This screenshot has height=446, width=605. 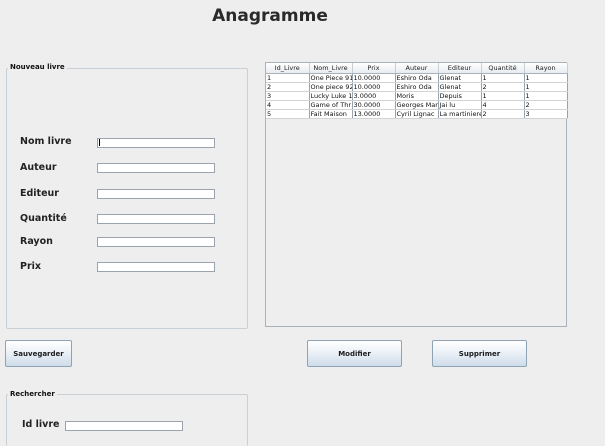 What do you see at coordinates (331, 96) in the screenshot?
I see `table-cell: Lucky Luke 18` at bounding box center [331, 96].